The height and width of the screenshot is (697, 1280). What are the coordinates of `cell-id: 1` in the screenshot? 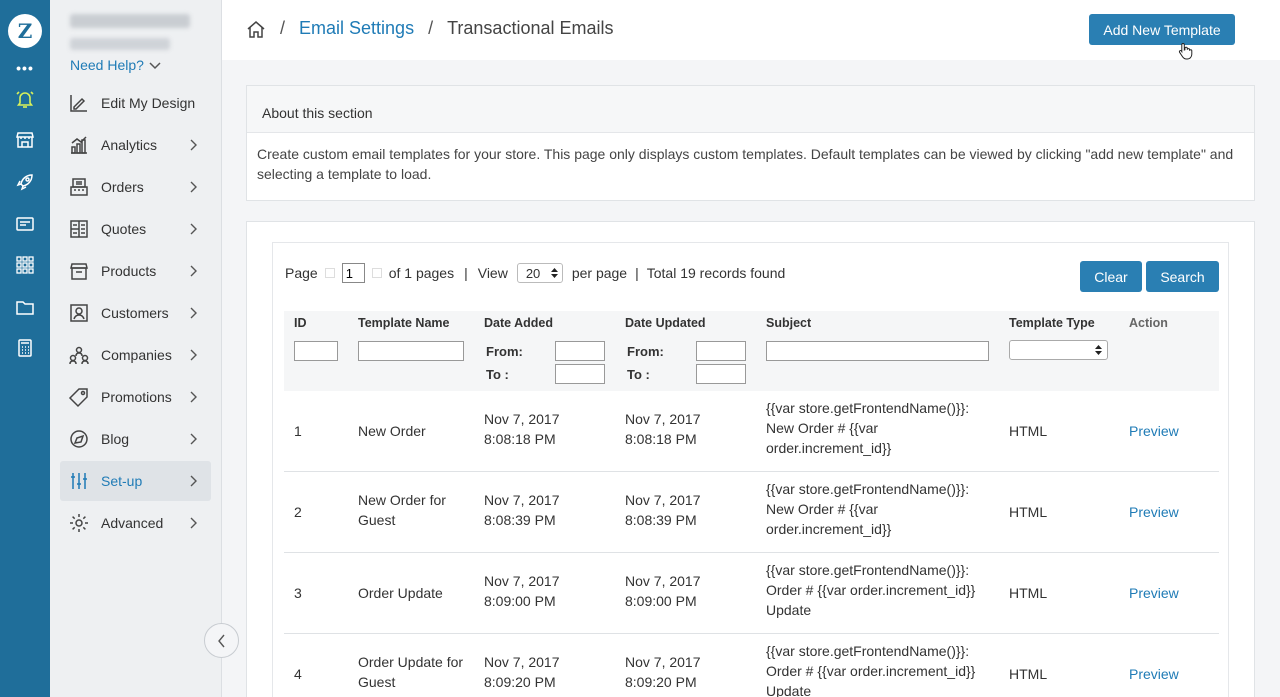 It's located at (298, 431).